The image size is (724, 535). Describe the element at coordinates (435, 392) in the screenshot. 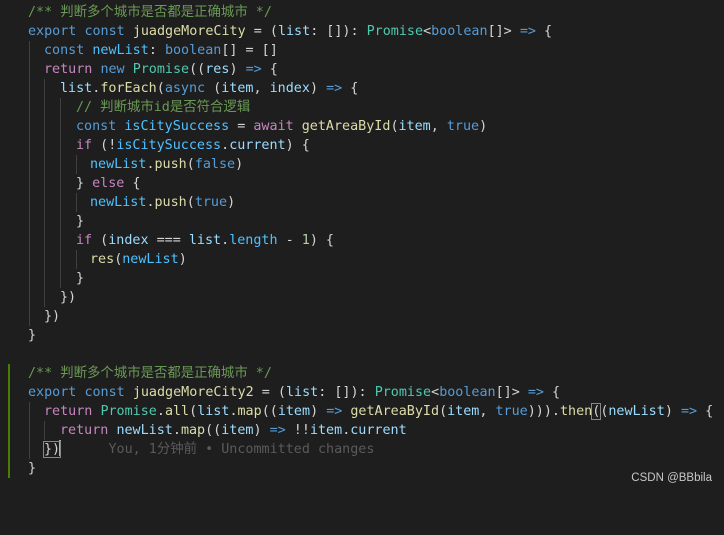

I see `operator: <` at that location.